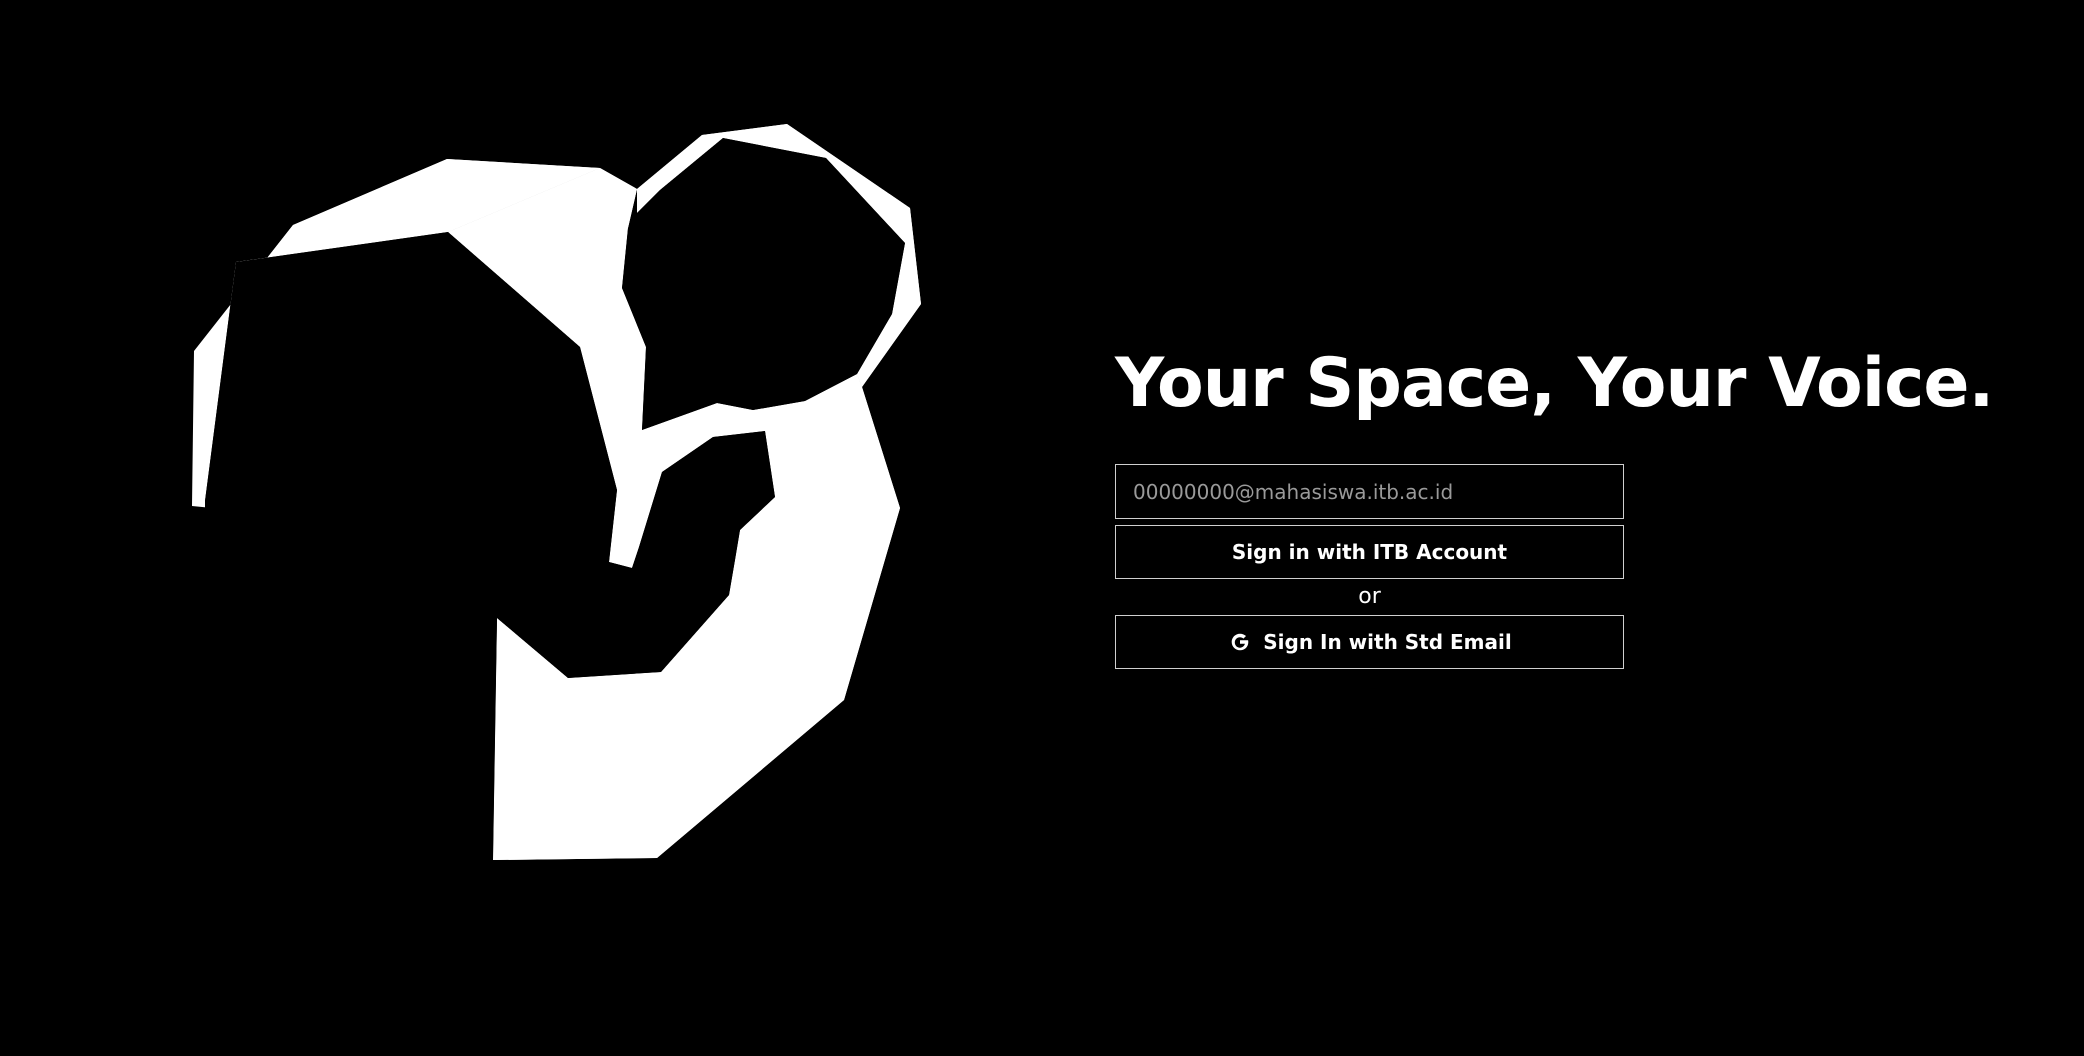  I want to click on sign-in-std-email-button: Sign In with Std Email, so click(1369, 642).